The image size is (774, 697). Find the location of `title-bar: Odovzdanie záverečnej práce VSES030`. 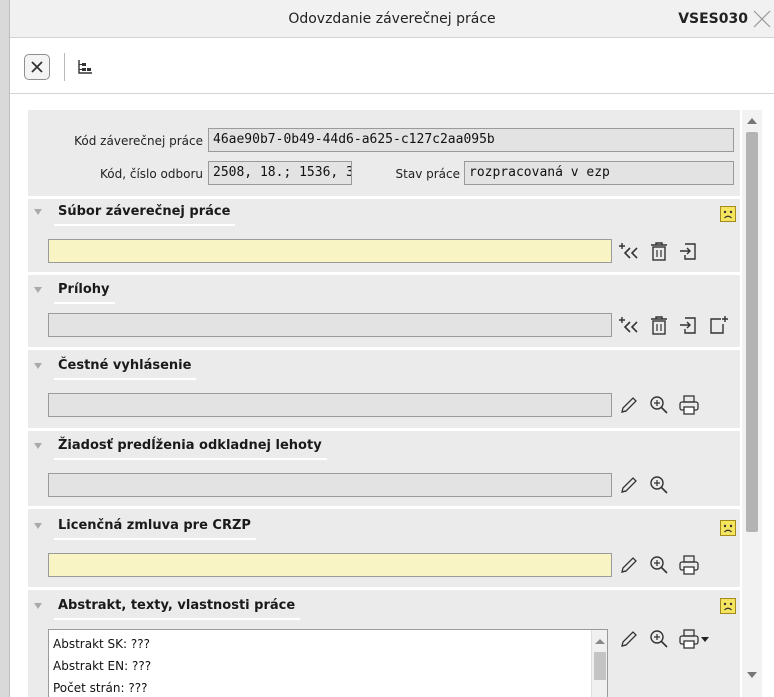

title-bar: Odovzdanie záverečnej práce VSES030 is located at coordinates (392, 19).